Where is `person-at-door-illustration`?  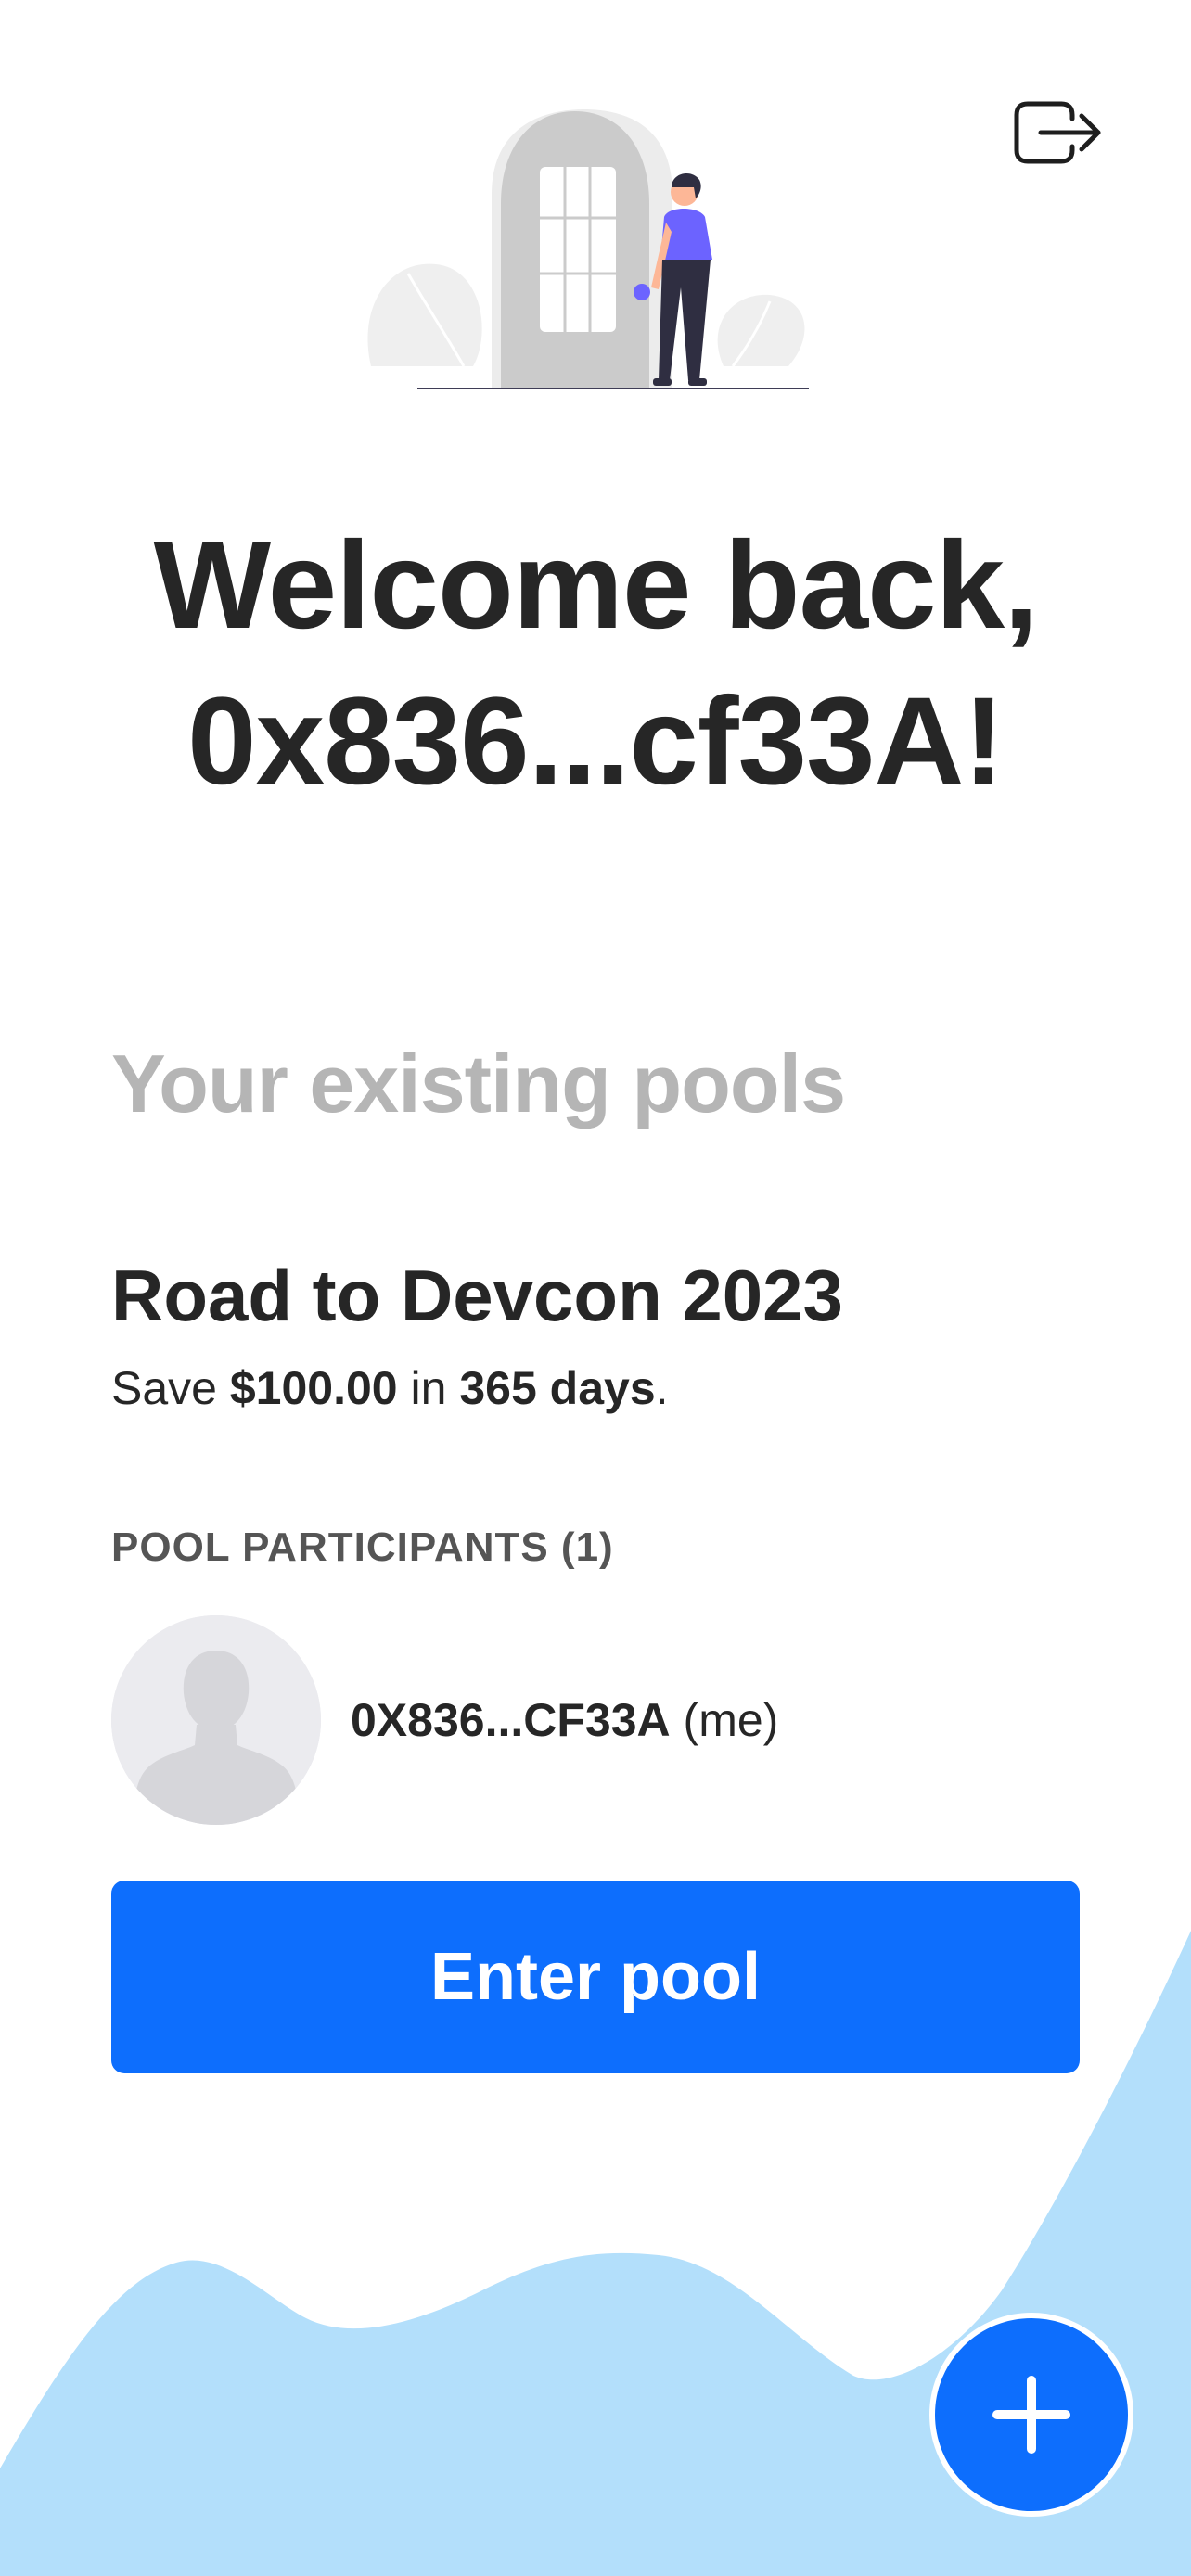
person-at-door-illustration is located at coordinates (588, 249).